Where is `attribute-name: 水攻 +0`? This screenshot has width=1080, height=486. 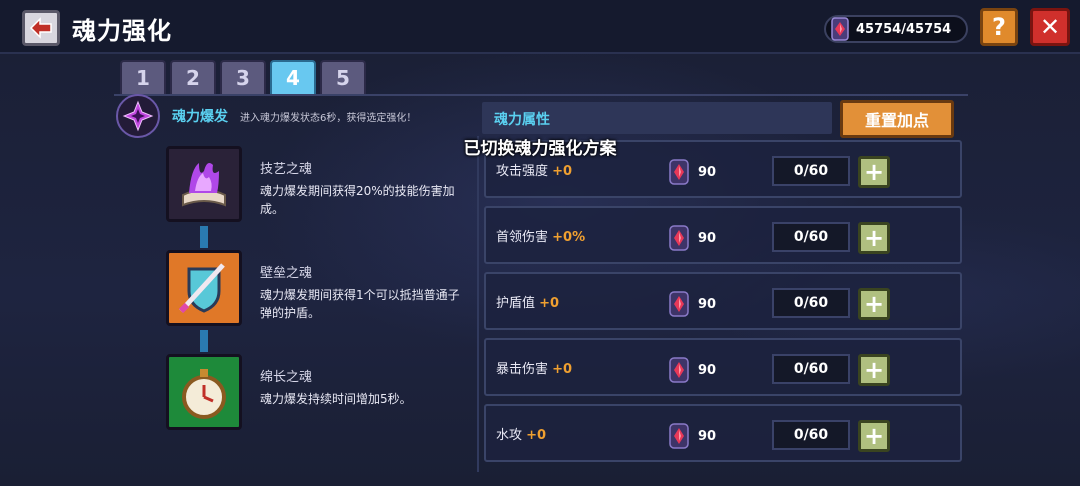 attribute-name: 水攻 +0 is located at coordinates (521, 433).